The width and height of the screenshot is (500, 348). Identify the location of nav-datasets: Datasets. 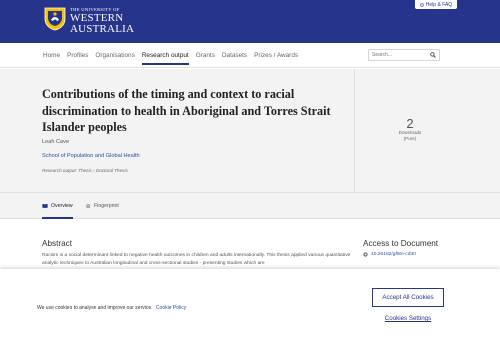
(234, 55).